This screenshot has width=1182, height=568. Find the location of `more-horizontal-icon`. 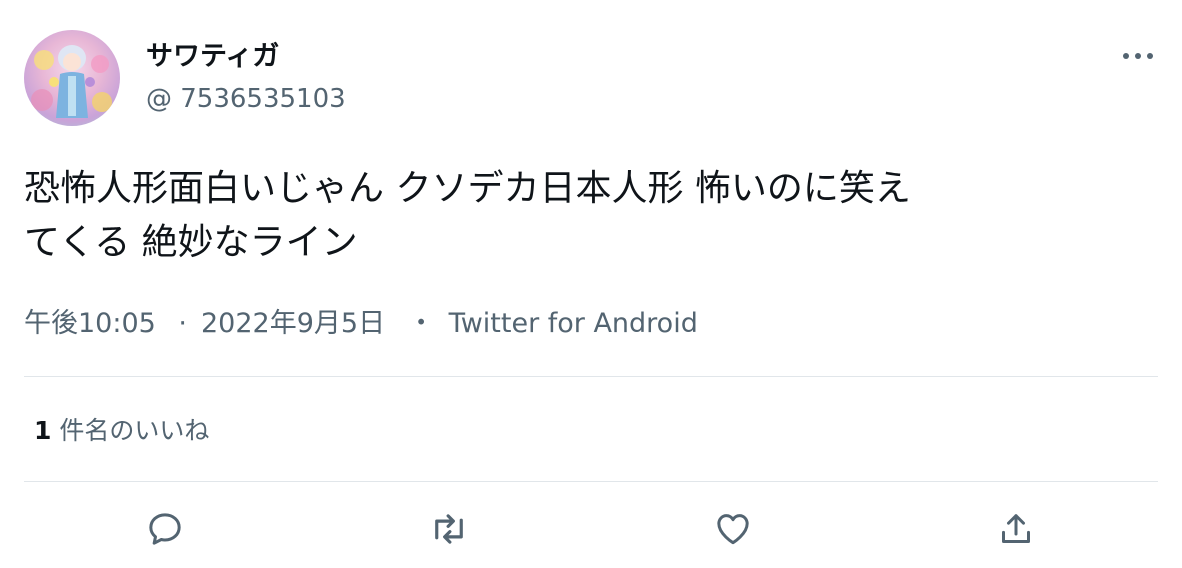

more-horizontal-icon is located at coordinates (1138, 56).